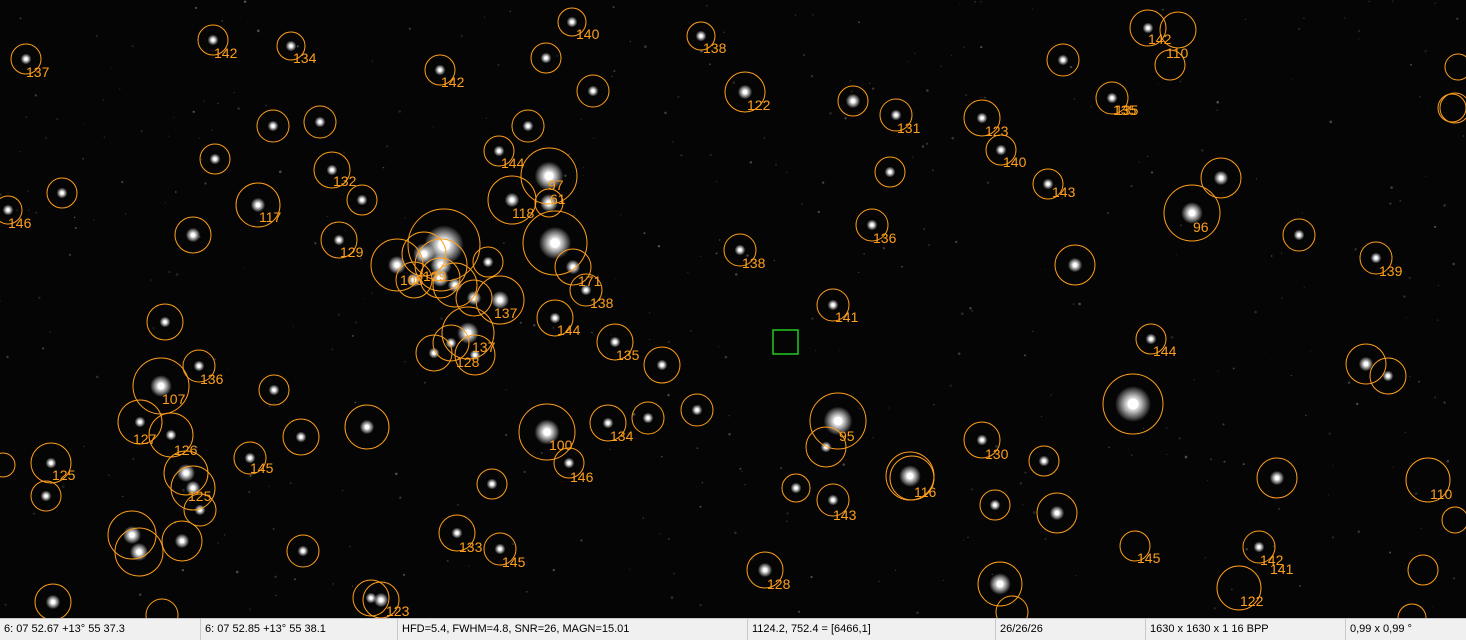  Describe the element at coordinates (1381, 629) in the screenshot. I see `status-scale: 0,99 x 0,99 °` at that location.